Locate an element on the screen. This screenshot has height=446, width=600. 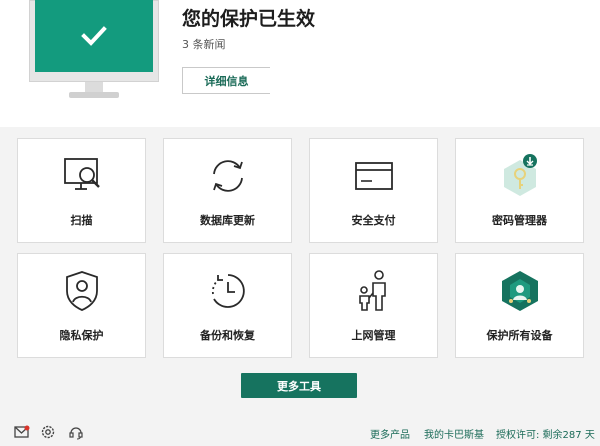
support-headset-icon is located at coordinates (76, 432).